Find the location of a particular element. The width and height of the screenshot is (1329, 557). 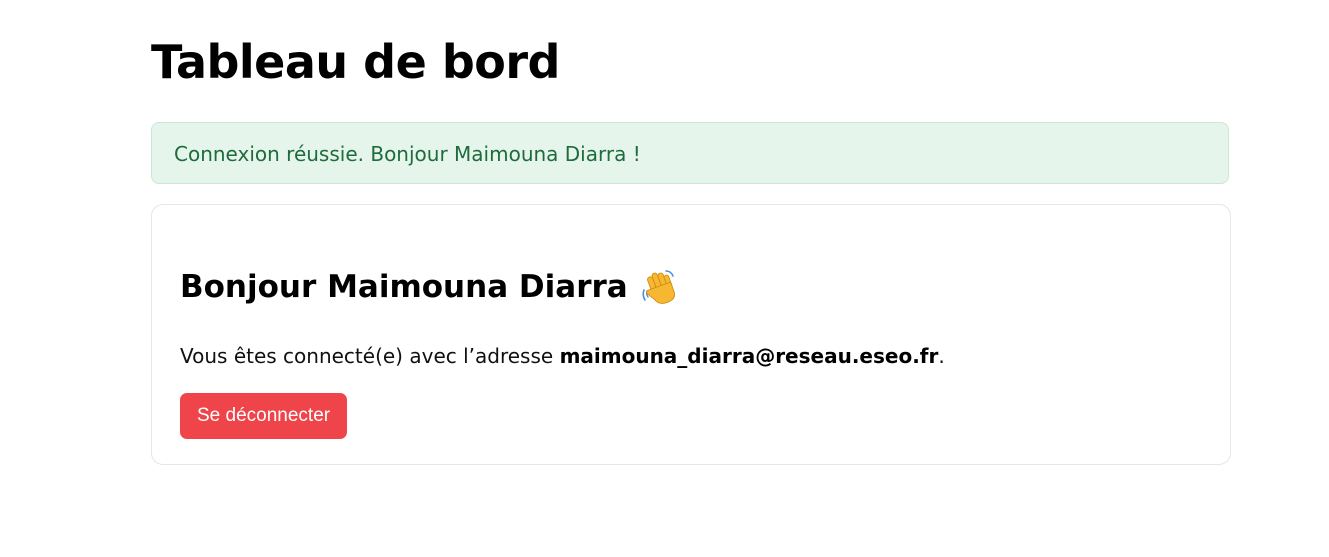

page-title: Tableau de bord is located at coordinates (355, 62).